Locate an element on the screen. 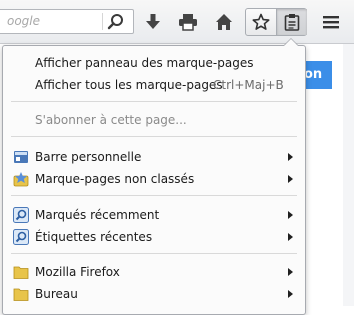 This screenshot has width=354, height=315. download-arrow-icon is located at coordinates (153, 21).